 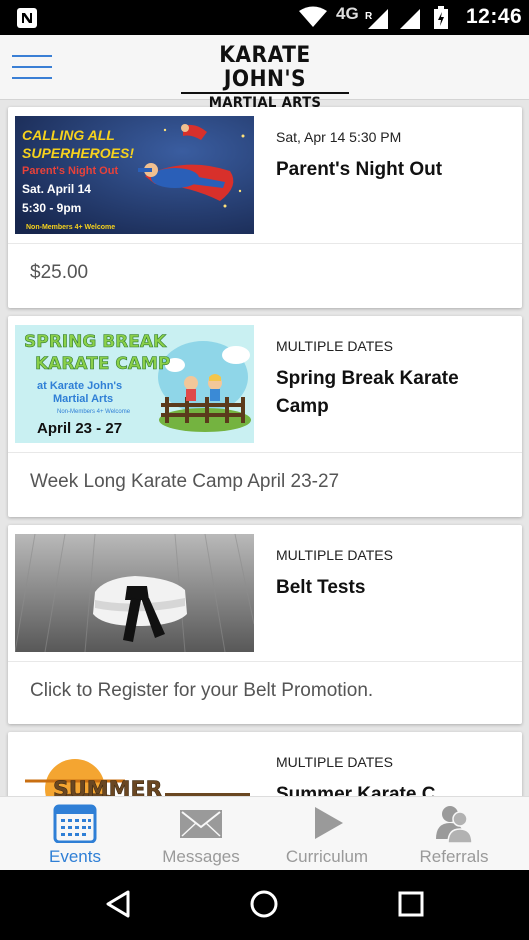 What do you see at coordinates (102, 364) in the screenshot?
I see `poster-line-2: KARATE CAMP` at bounding box center [102, 364].